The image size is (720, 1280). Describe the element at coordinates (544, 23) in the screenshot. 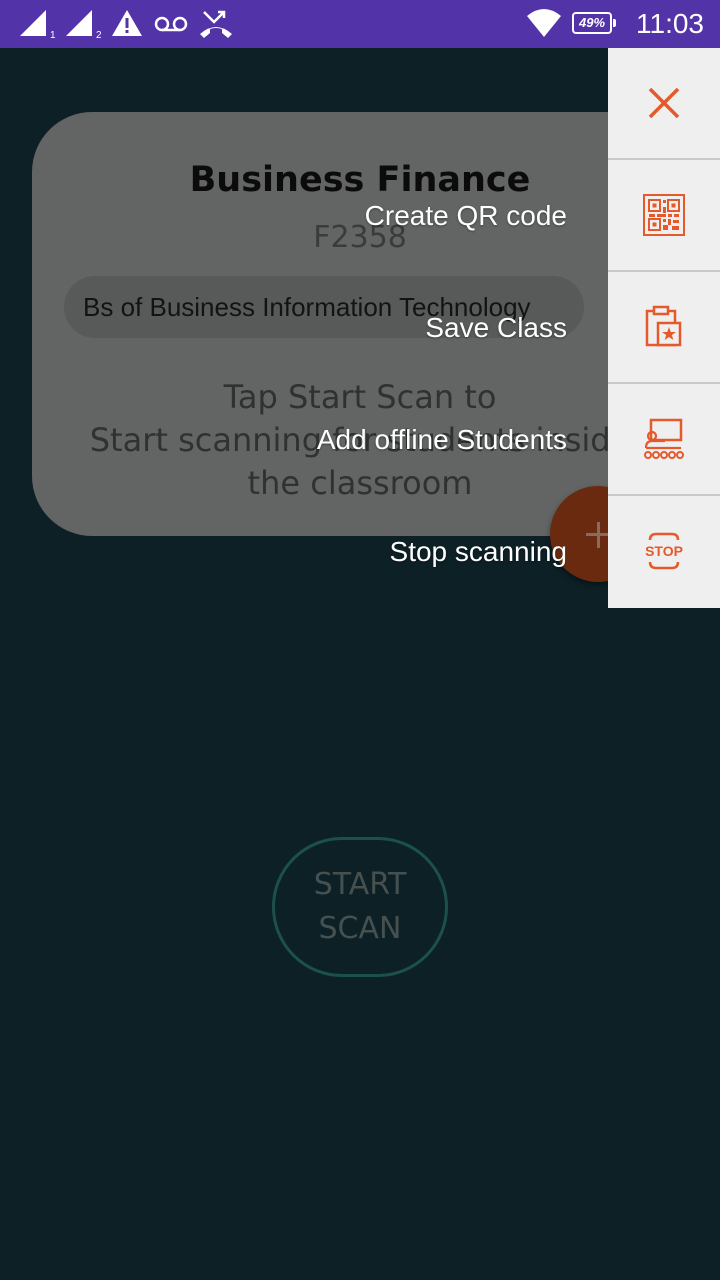

I see `wifi-icon` at that location.